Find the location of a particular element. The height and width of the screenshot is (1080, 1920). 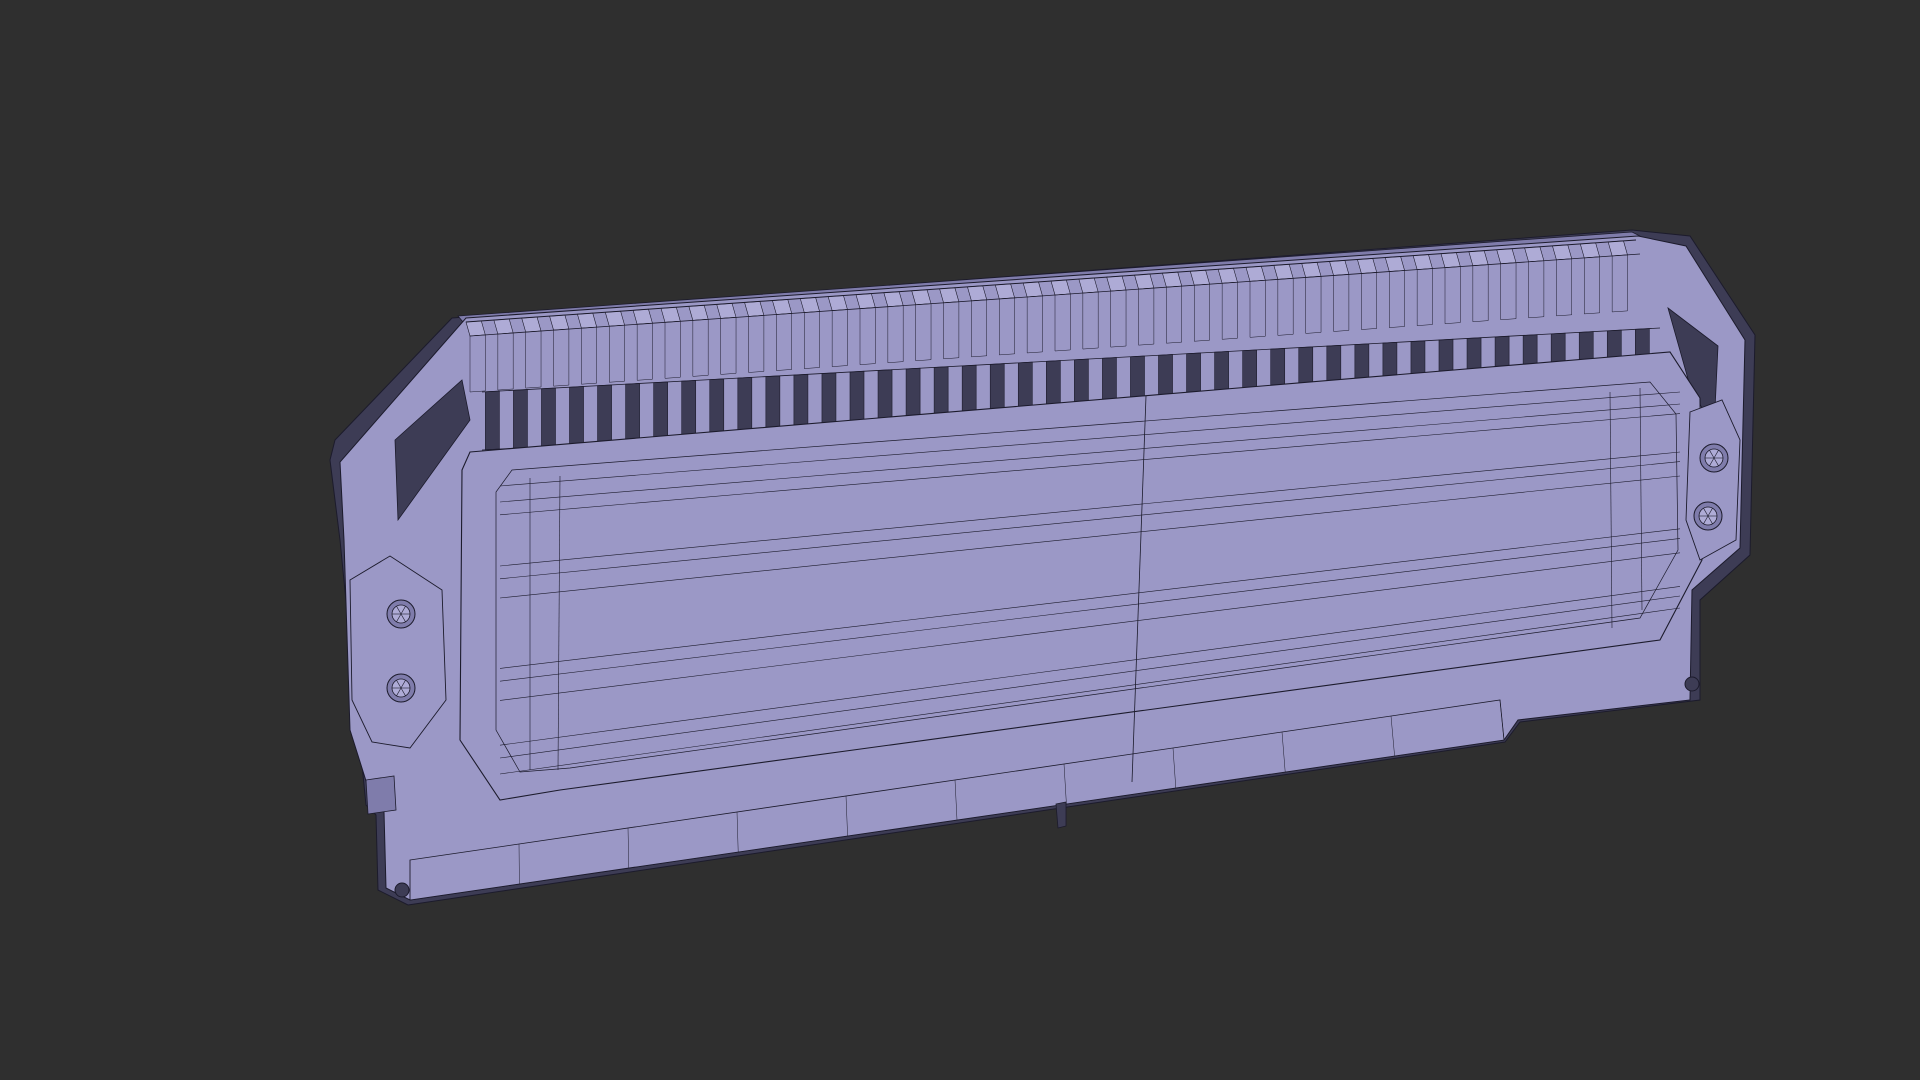

left-latch is located at coordinates (381, 795).